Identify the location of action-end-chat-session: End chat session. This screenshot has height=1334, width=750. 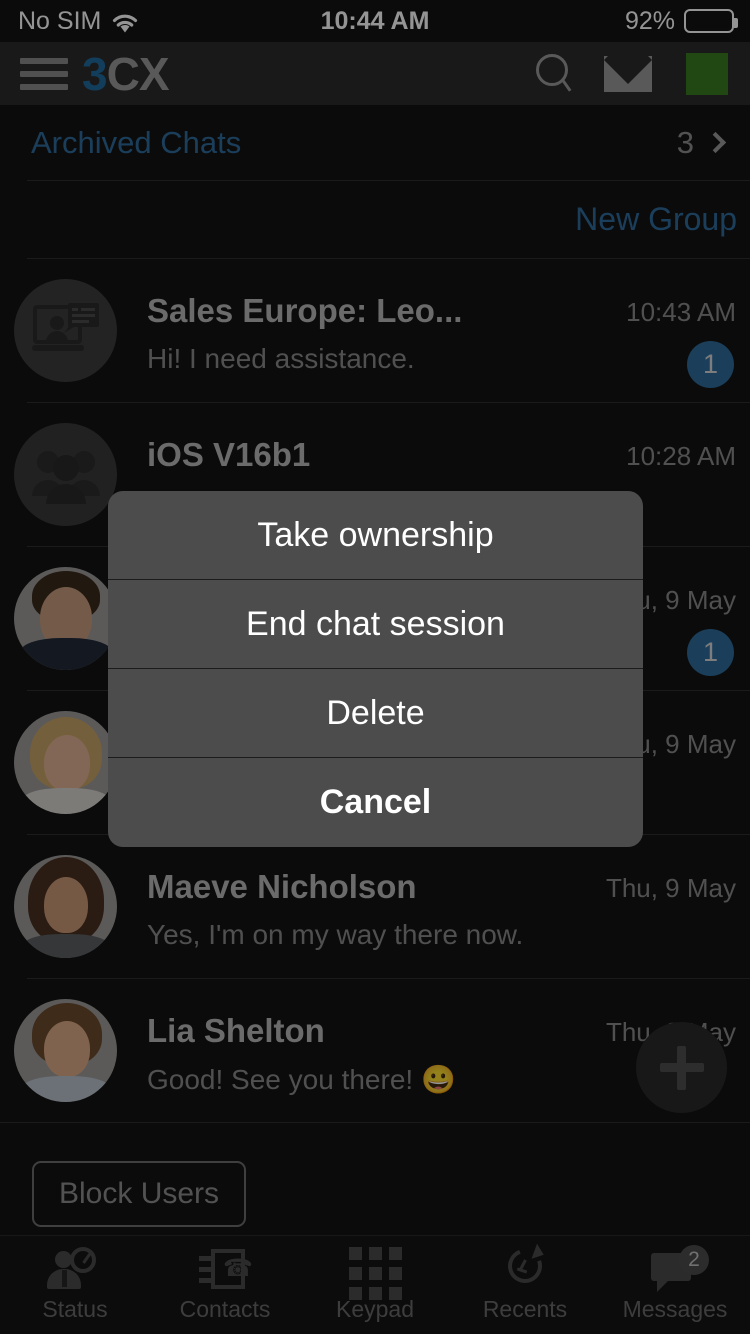
(375, 624).